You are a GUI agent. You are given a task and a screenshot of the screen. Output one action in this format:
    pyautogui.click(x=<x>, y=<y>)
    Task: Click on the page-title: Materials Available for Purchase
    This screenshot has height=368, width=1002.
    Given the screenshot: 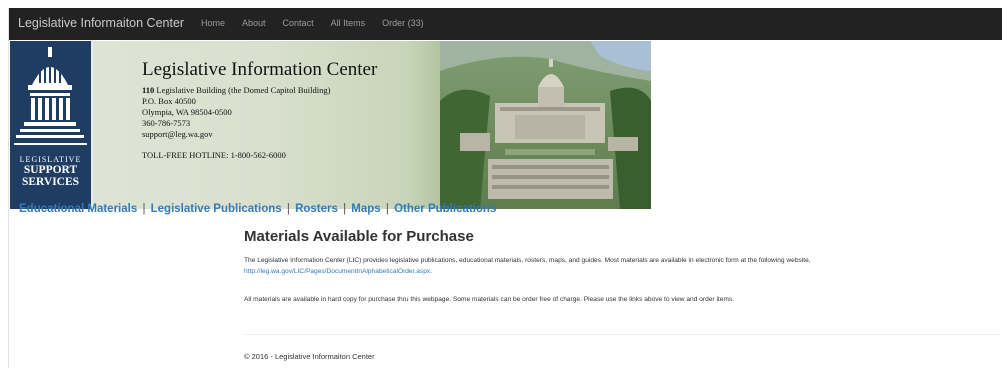 What is the action you would take?
    pyautogui.click(x=359, y=236)
    